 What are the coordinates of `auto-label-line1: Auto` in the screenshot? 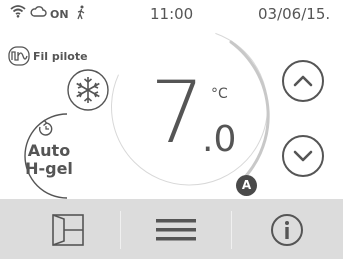 It's located at (49, 150).